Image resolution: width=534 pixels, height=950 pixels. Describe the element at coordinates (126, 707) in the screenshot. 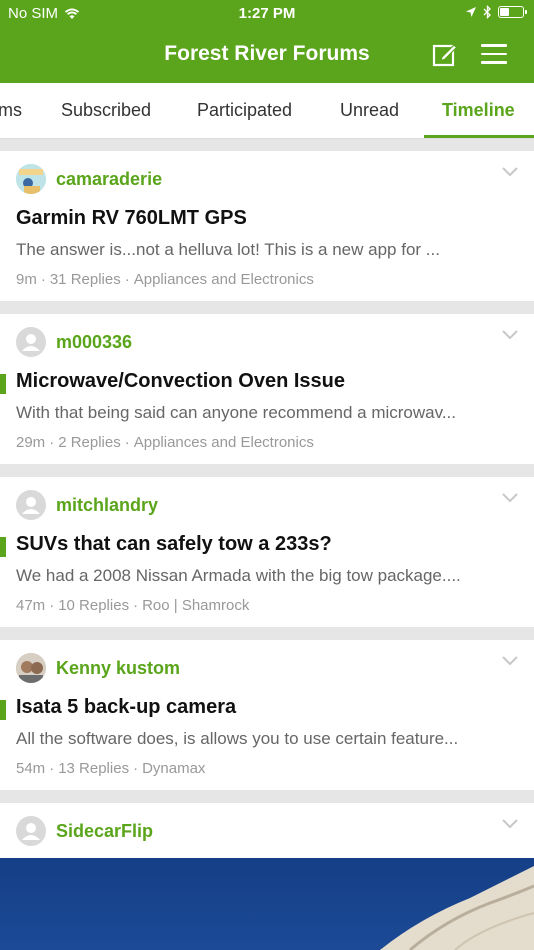

I see `topic-title: Isata 5 back-up camera` at that location.